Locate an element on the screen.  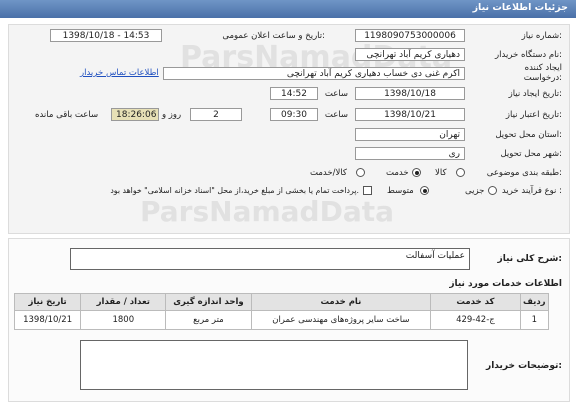
creator-label: ایجاد کننده درخواست: is located at coordinates (542, 73).